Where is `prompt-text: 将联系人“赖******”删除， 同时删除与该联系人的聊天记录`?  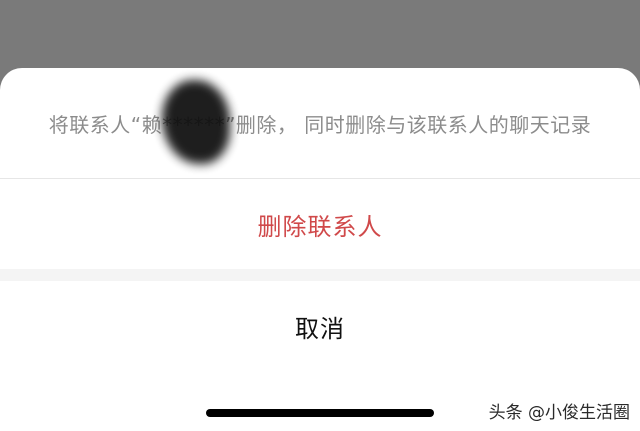
prompt-text: 将联系人“赖******”删除， 同时删除与该联系人的聊天记录 is located at coordinates (320, 124).